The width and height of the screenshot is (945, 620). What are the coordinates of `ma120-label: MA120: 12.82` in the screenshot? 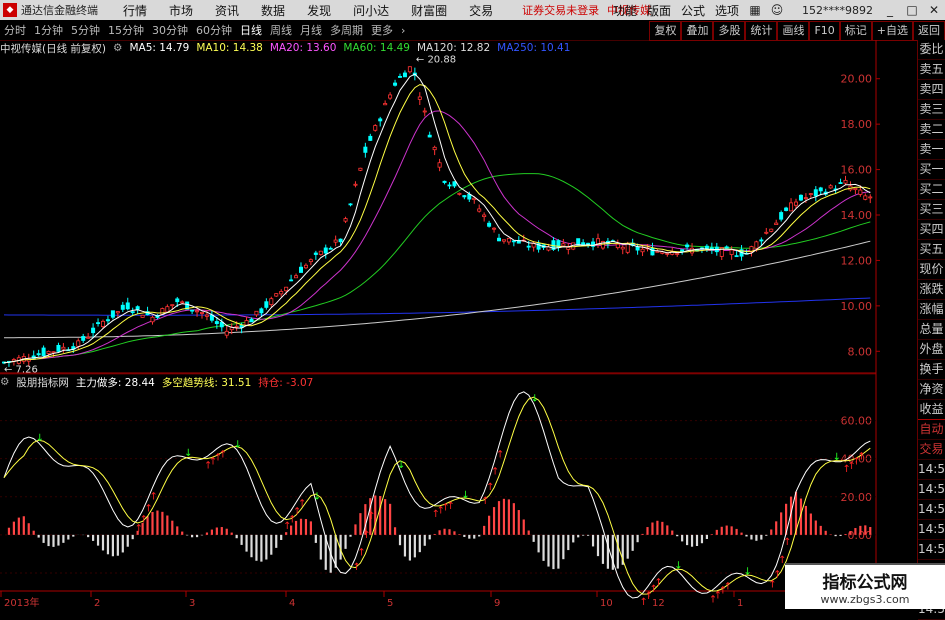 It's located at (453, 48).